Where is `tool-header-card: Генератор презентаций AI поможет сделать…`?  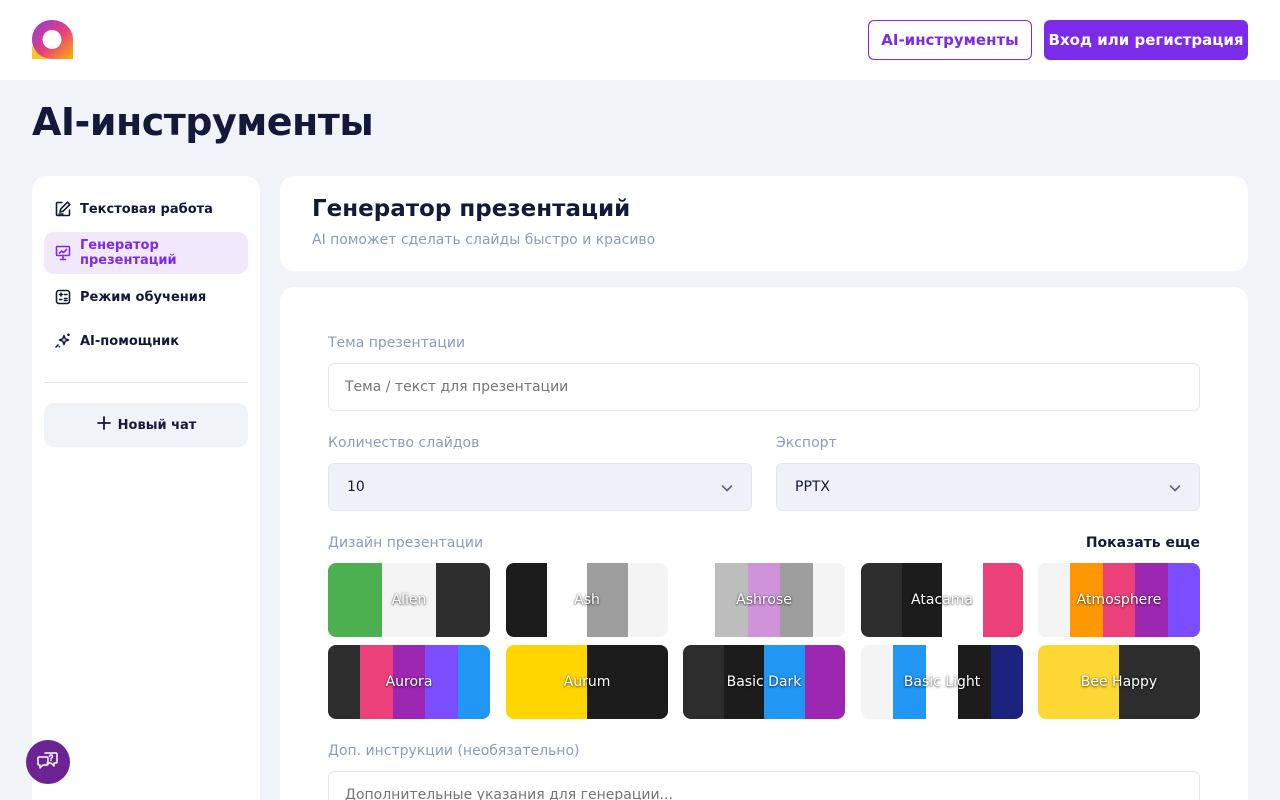
tool-header-card: Генератор презентаций AI поможет сделать… is located at coordinates (764, 223).